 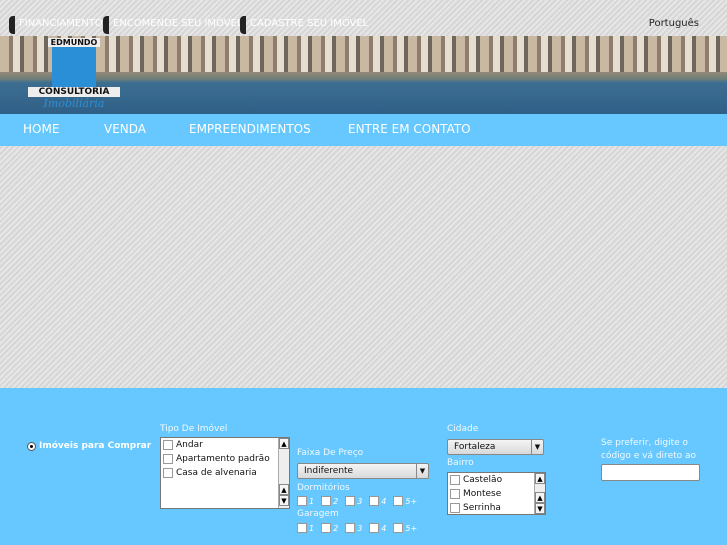 I want to click on list-item: Casa de alvenaria, so click(x=225, y=473).